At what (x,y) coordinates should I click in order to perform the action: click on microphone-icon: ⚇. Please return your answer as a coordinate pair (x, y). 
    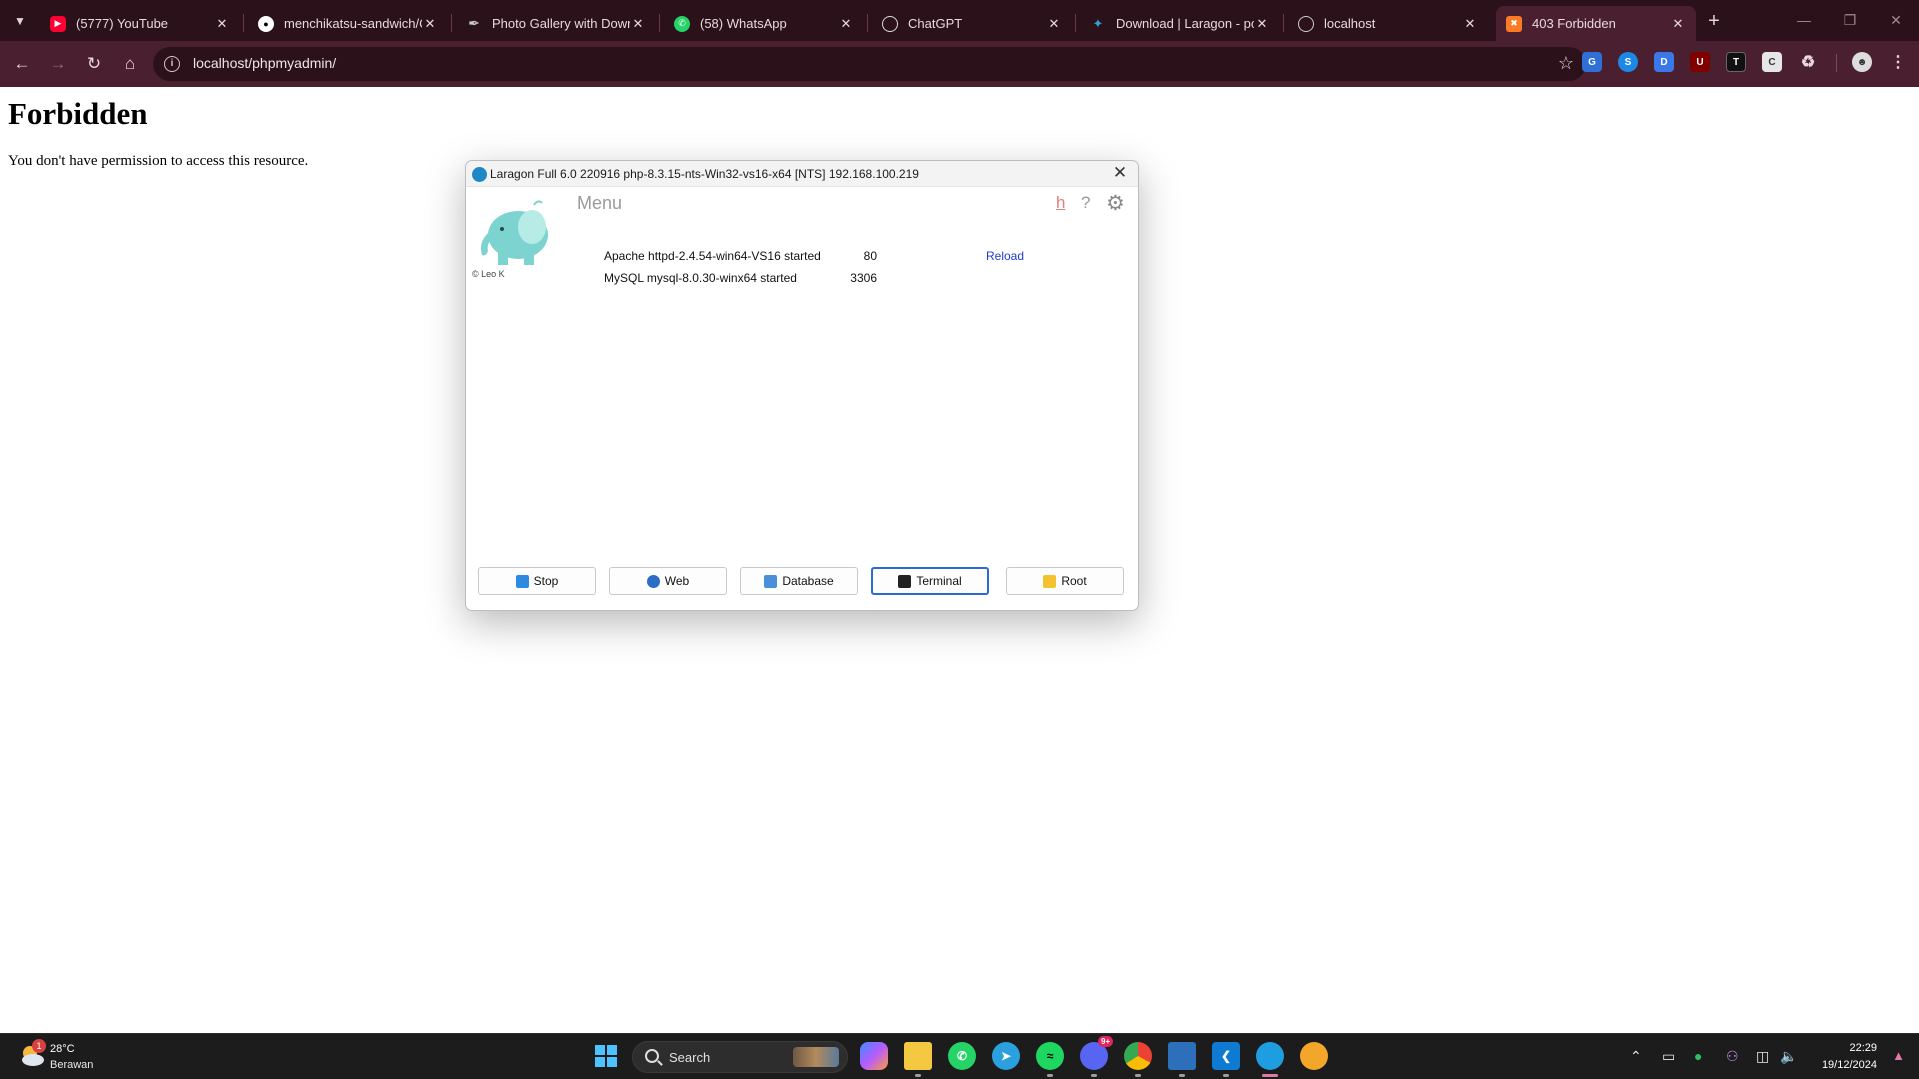
    Looking at the image, I should click on (1732, 1056).